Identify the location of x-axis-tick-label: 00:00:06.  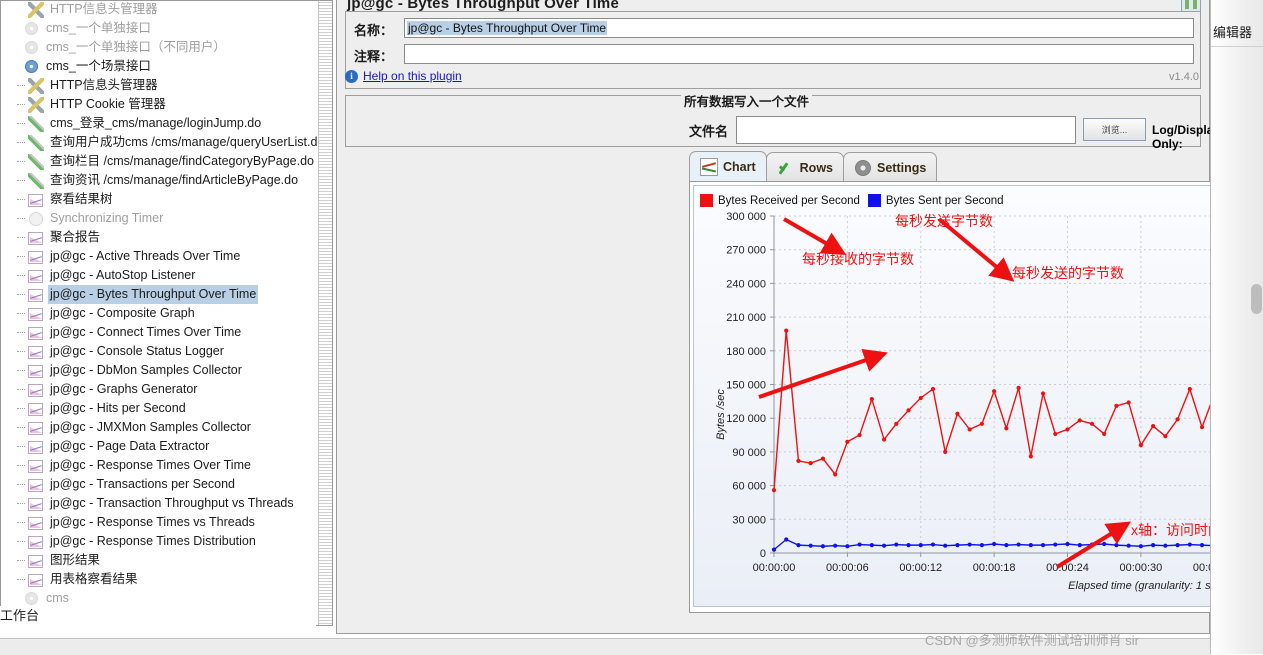
(847, 568).